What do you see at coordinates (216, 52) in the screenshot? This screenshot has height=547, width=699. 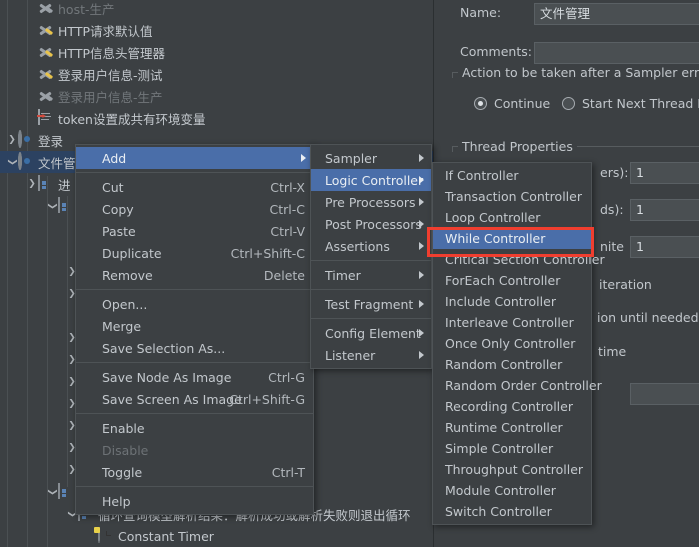 I see `tree-row: HTTP信息头管理器` at bounding box center [216, 52].